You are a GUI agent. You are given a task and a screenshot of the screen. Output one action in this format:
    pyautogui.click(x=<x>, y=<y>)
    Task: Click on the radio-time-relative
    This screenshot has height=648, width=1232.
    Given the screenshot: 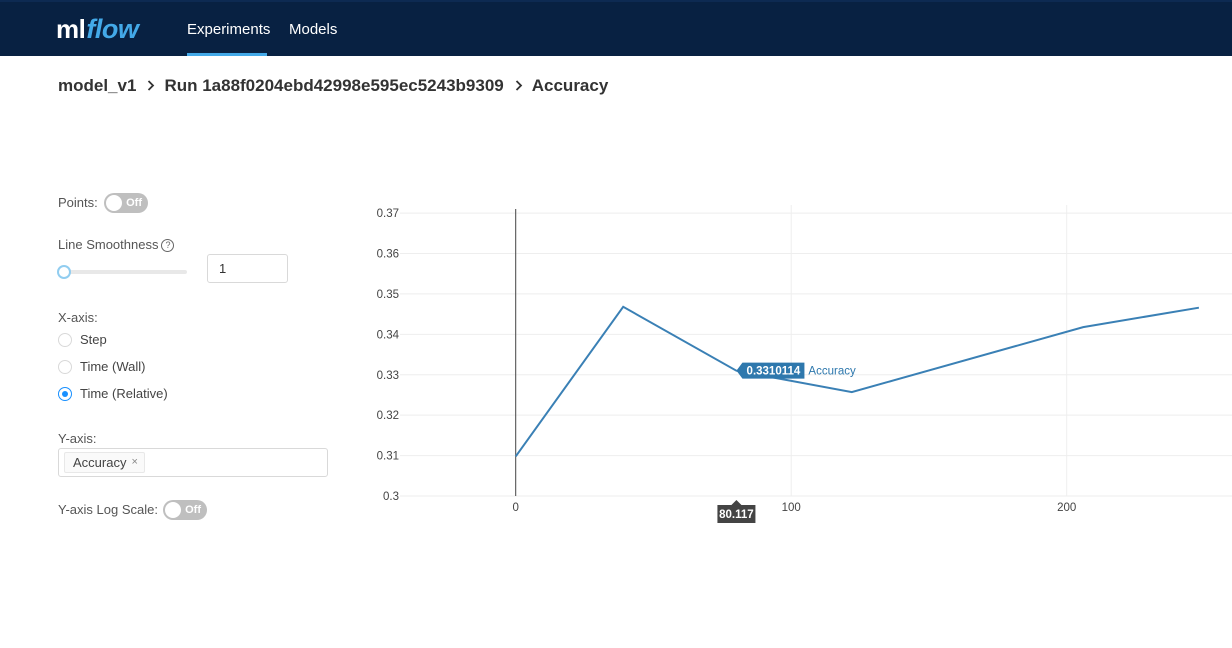 What is the action you would take?
    pyautogui.click(x=65, y=394)
    